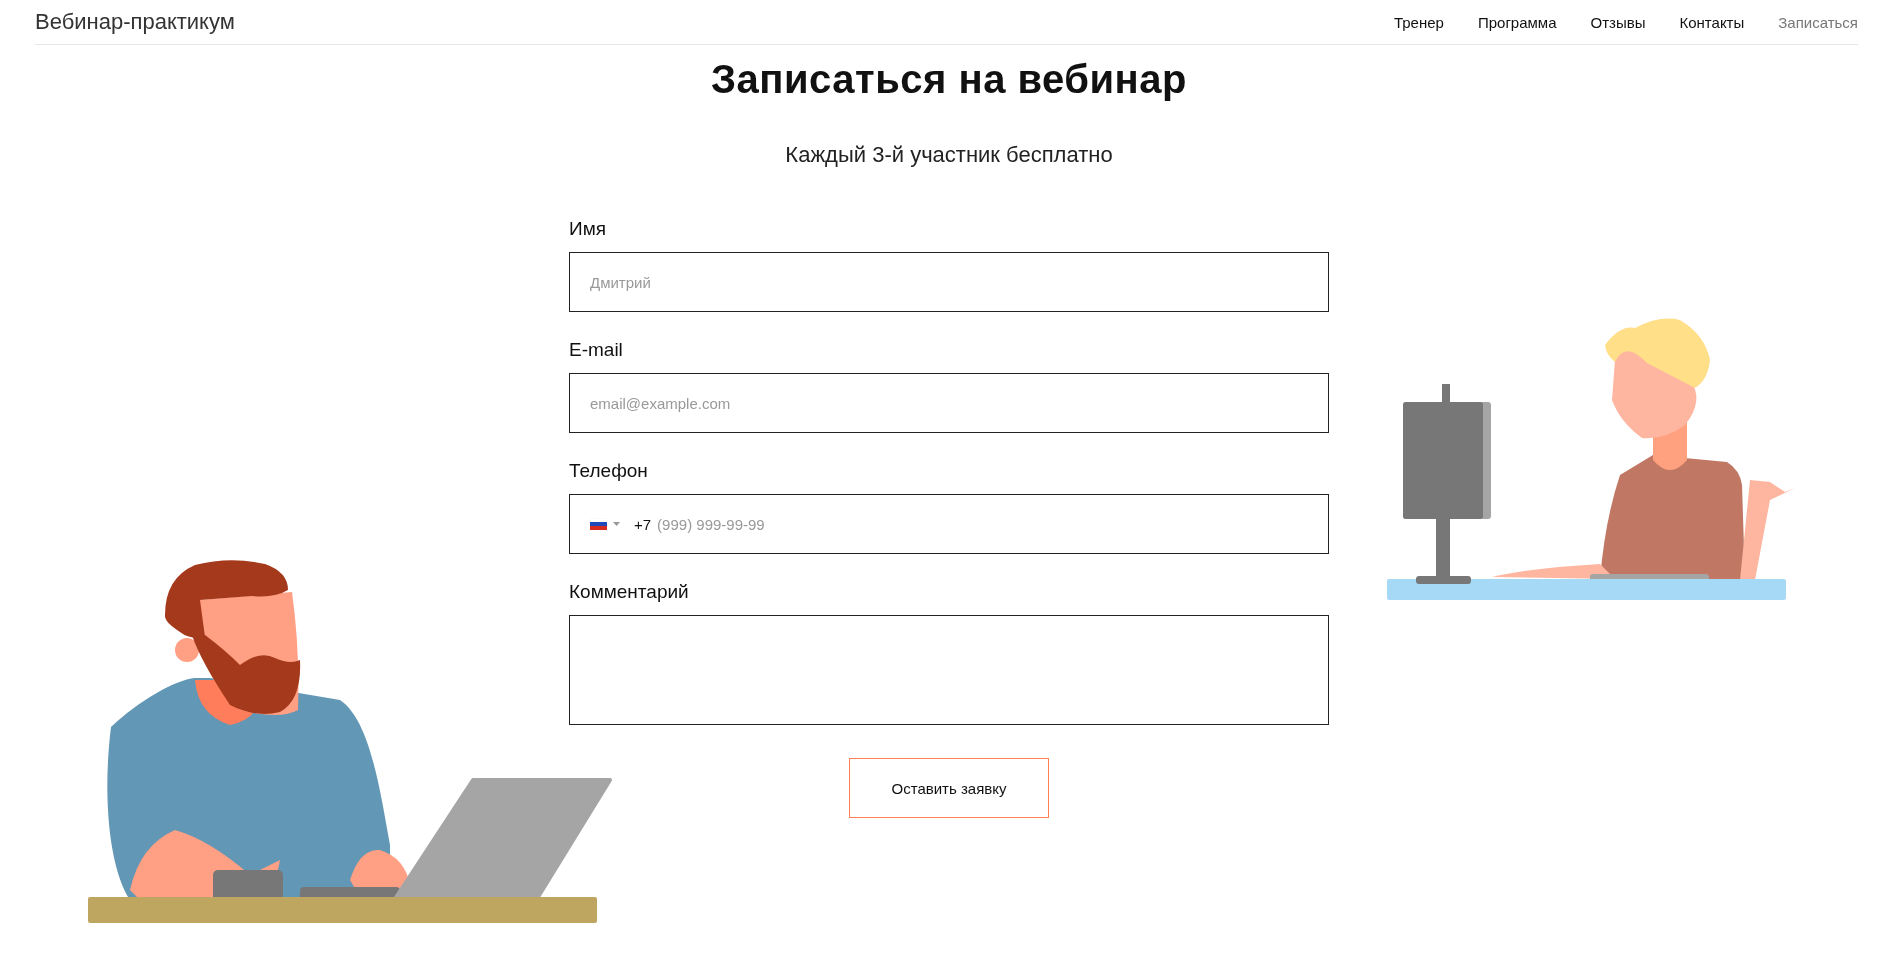  I want to click on submit-button: Оставить заявку, so click(949, 788).